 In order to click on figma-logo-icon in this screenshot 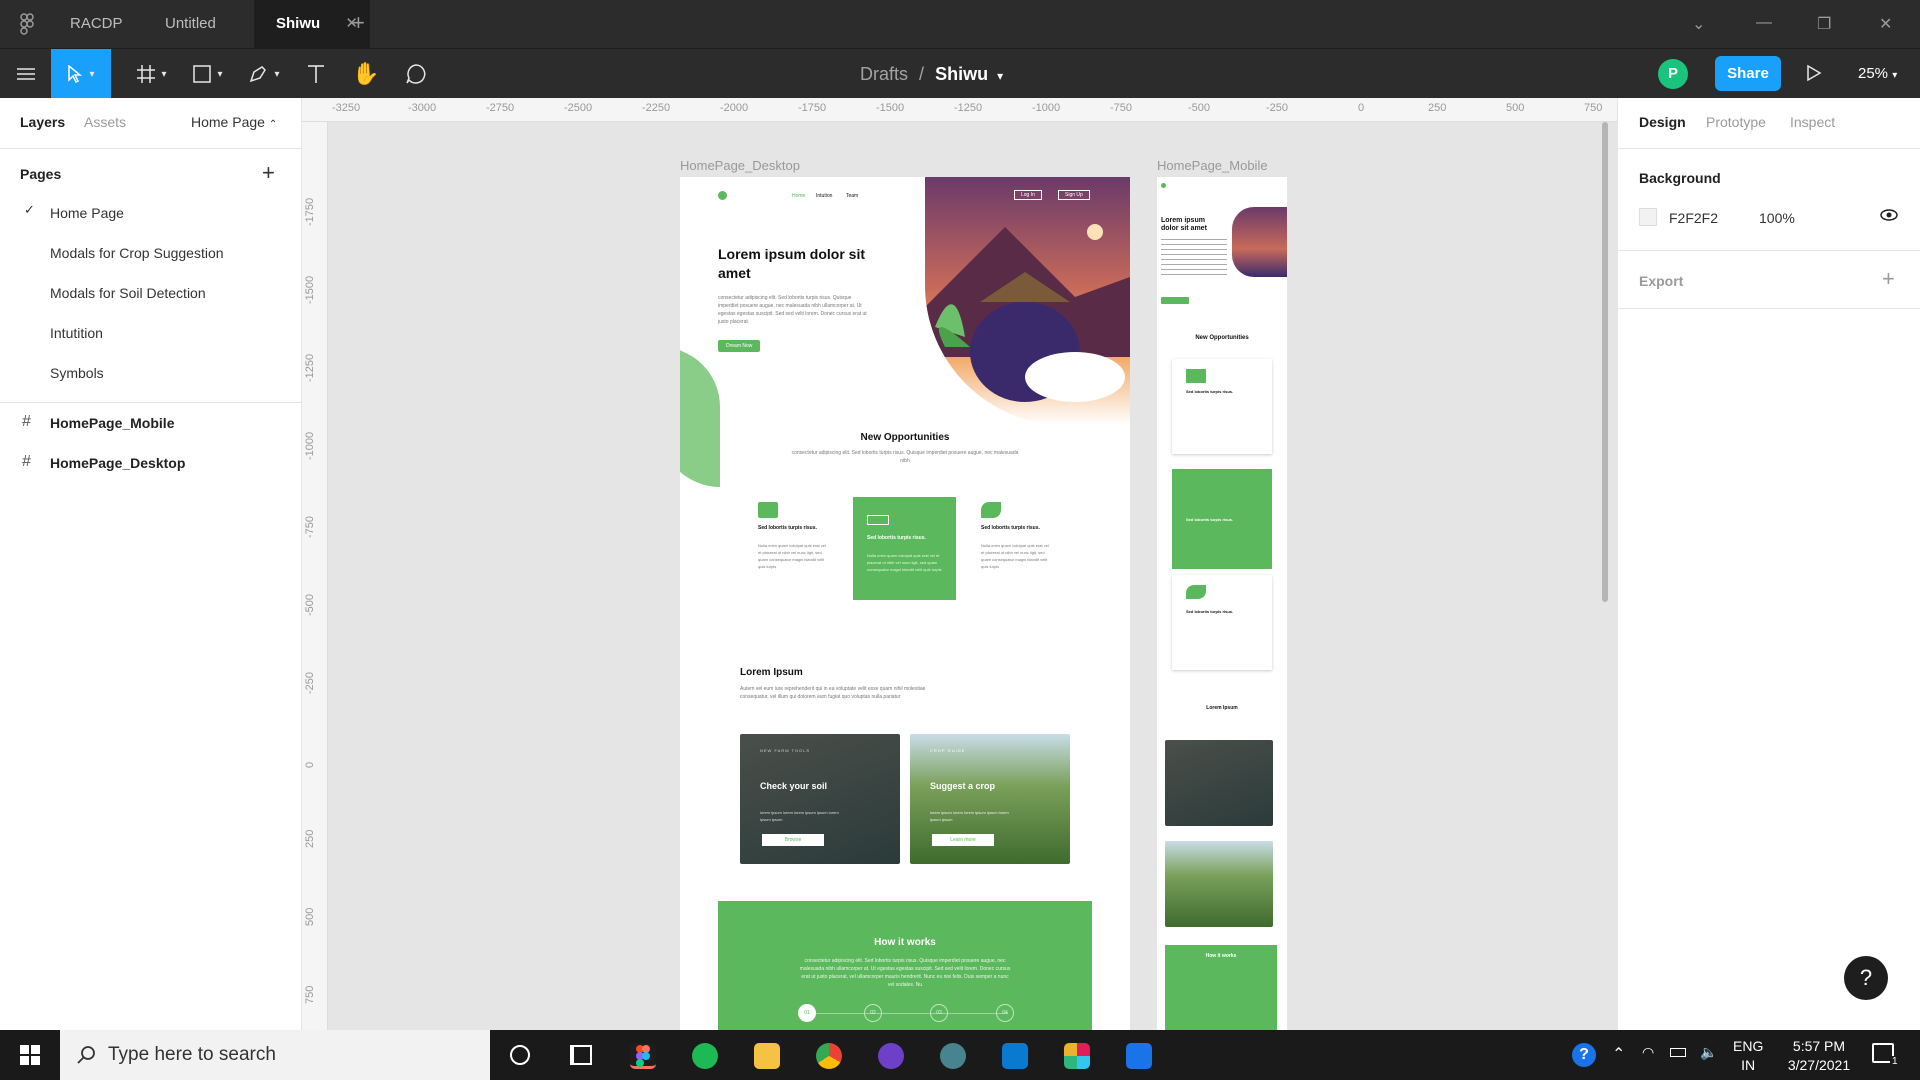, I will do `click(27, 26)`.